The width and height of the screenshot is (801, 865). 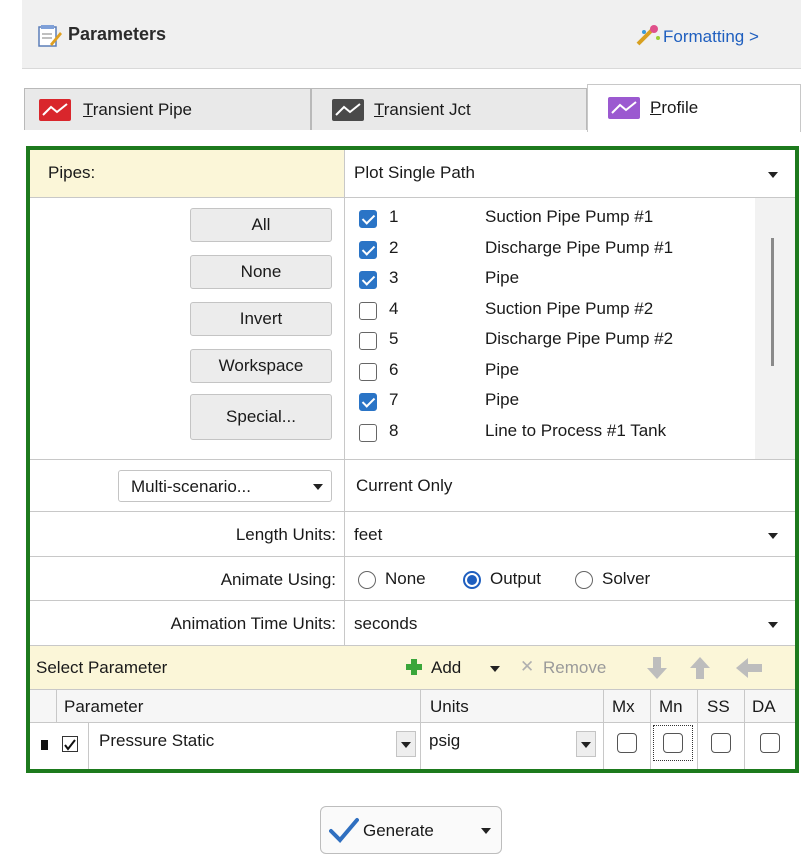 I want to click on list-item: 3 Pipe, so click(x=550, y=280).